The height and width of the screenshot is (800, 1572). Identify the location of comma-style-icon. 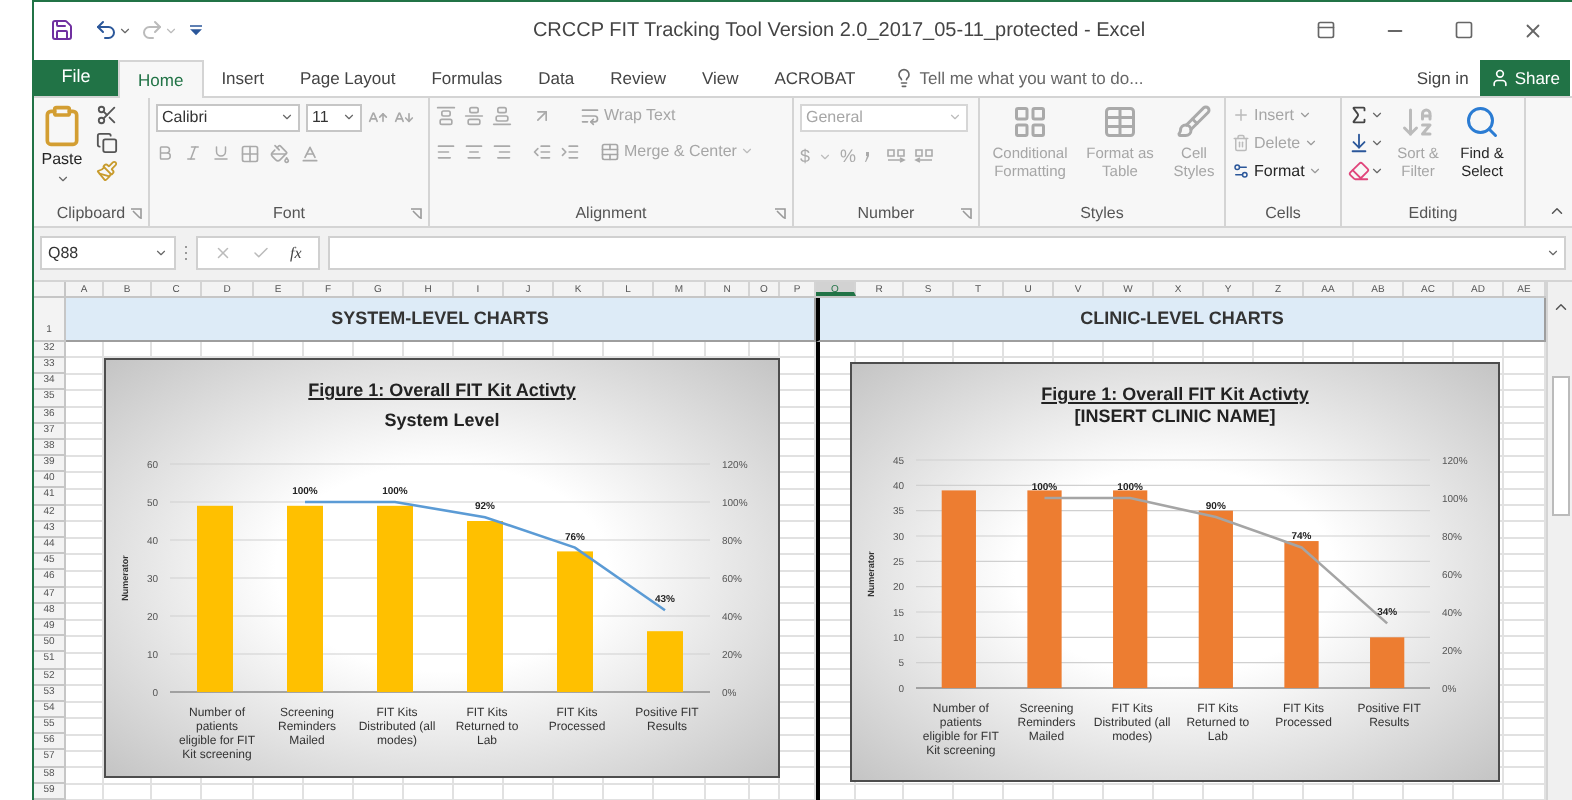
(867, 157).